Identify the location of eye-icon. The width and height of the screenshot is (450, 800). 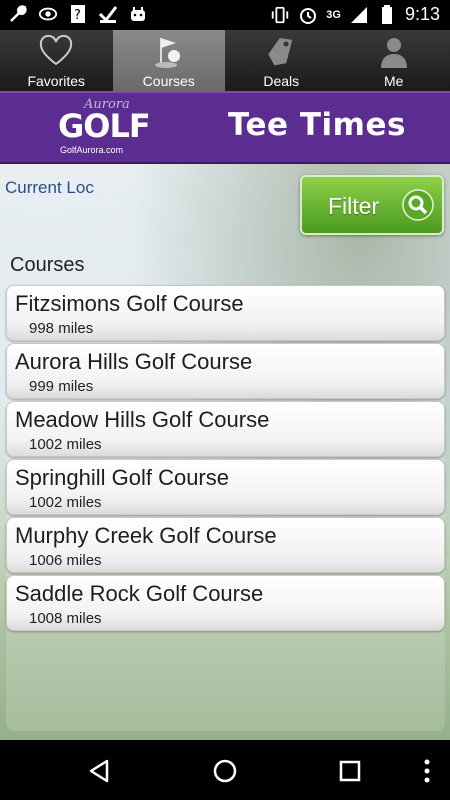
(48, 14).